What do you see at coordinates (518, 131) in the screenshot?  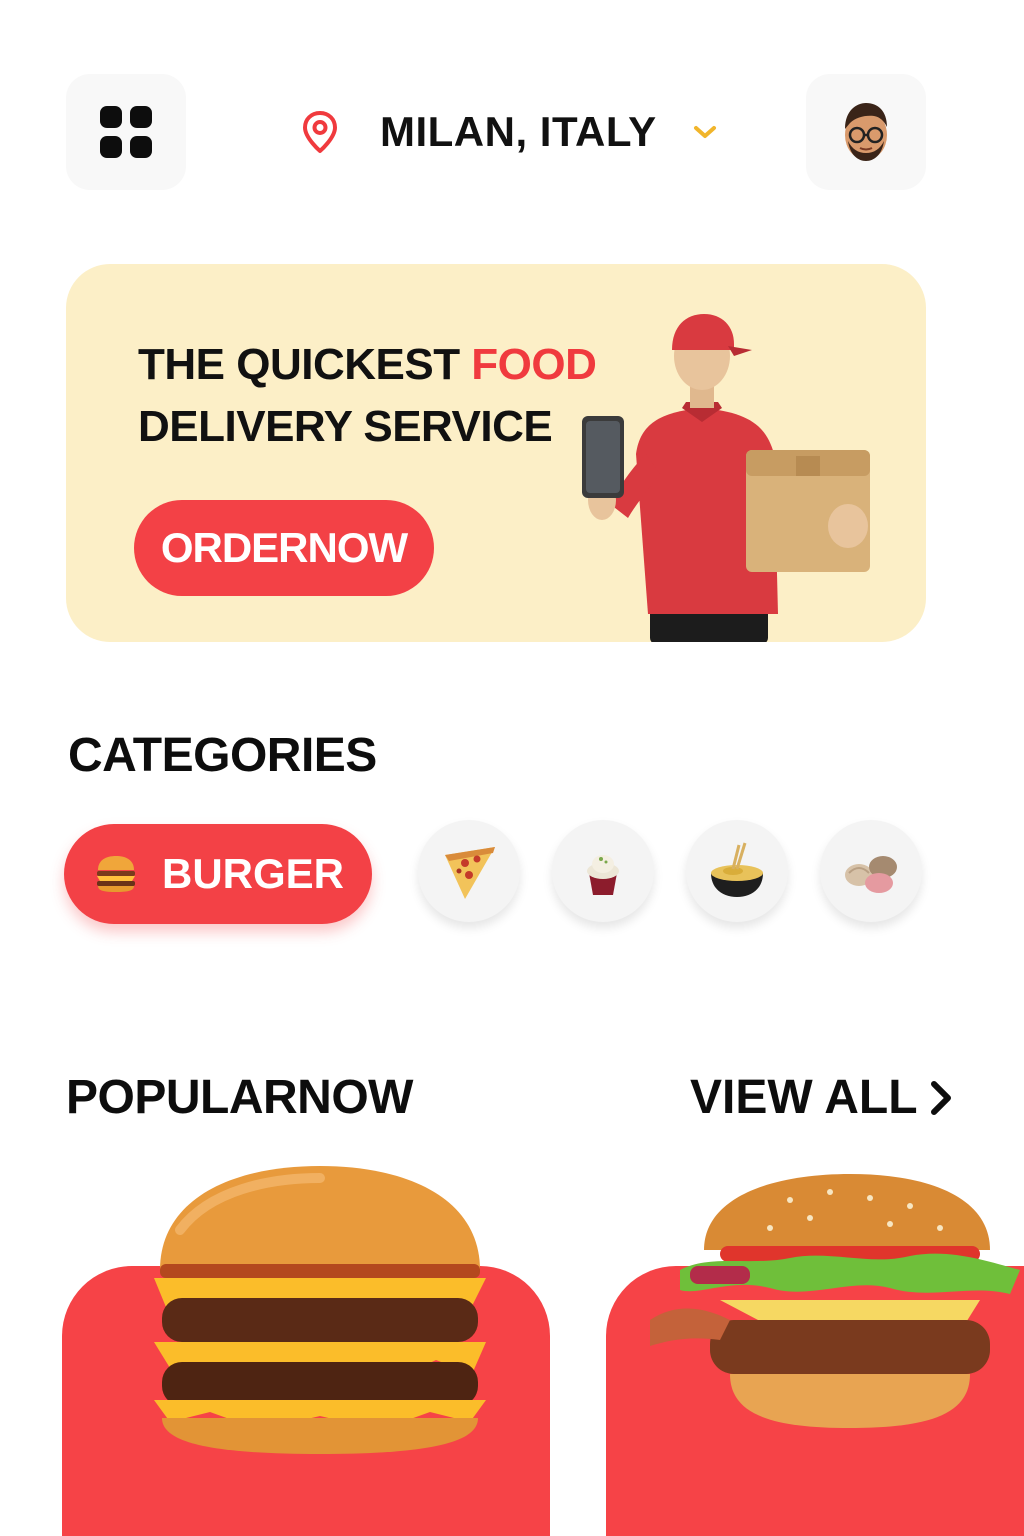 I see `location-label: MILAN, ITALY` at bounding box center [518, 131].